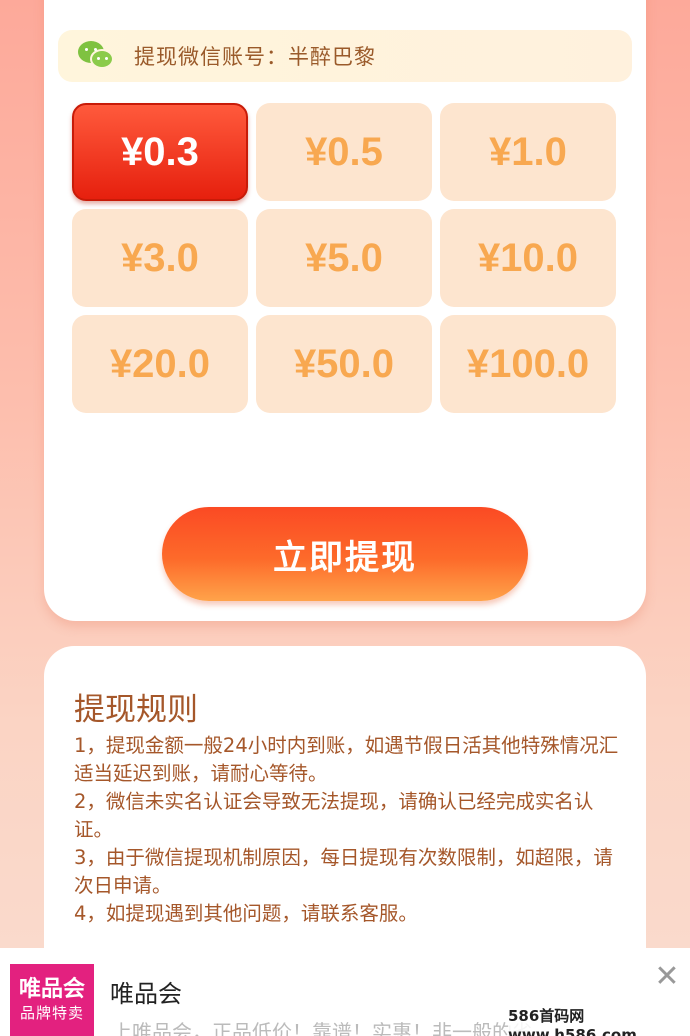  What do you see at coordinates (51, 1013) in the screenshot?
I see `ad-logo-line2: 品牌特卖` at bounding box center [51, 1013].